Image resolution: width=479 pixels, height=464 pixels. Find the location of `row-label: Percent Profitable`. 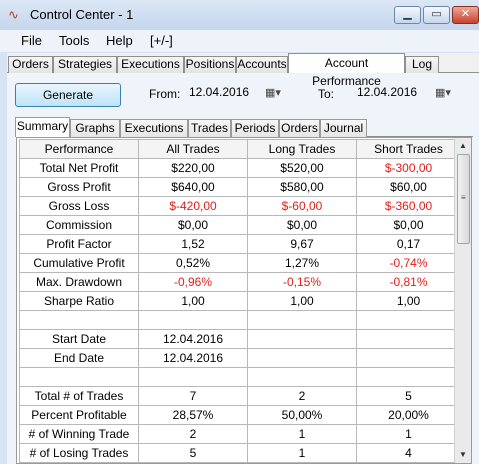

row-label: Percent Profitable is located at coordinates (79, 415).